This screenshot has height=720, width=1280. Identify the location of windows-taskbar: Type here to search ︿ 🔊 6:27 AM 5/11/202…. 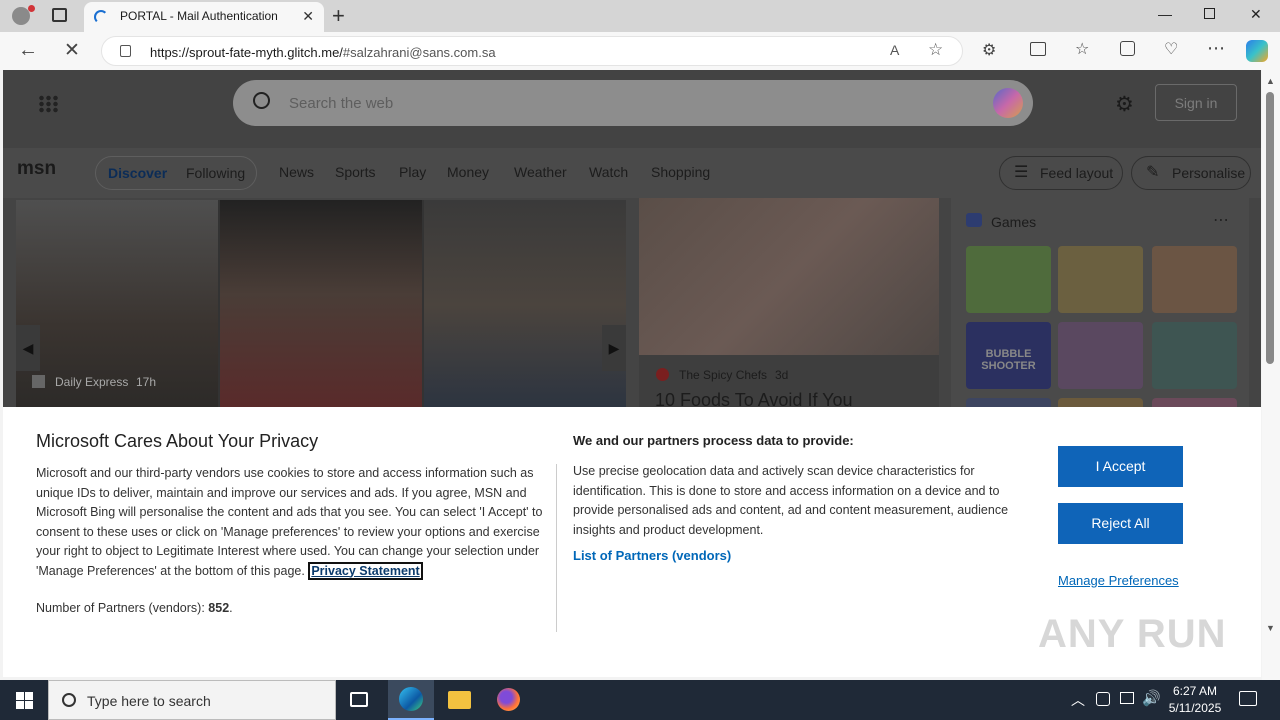
(640, 700).